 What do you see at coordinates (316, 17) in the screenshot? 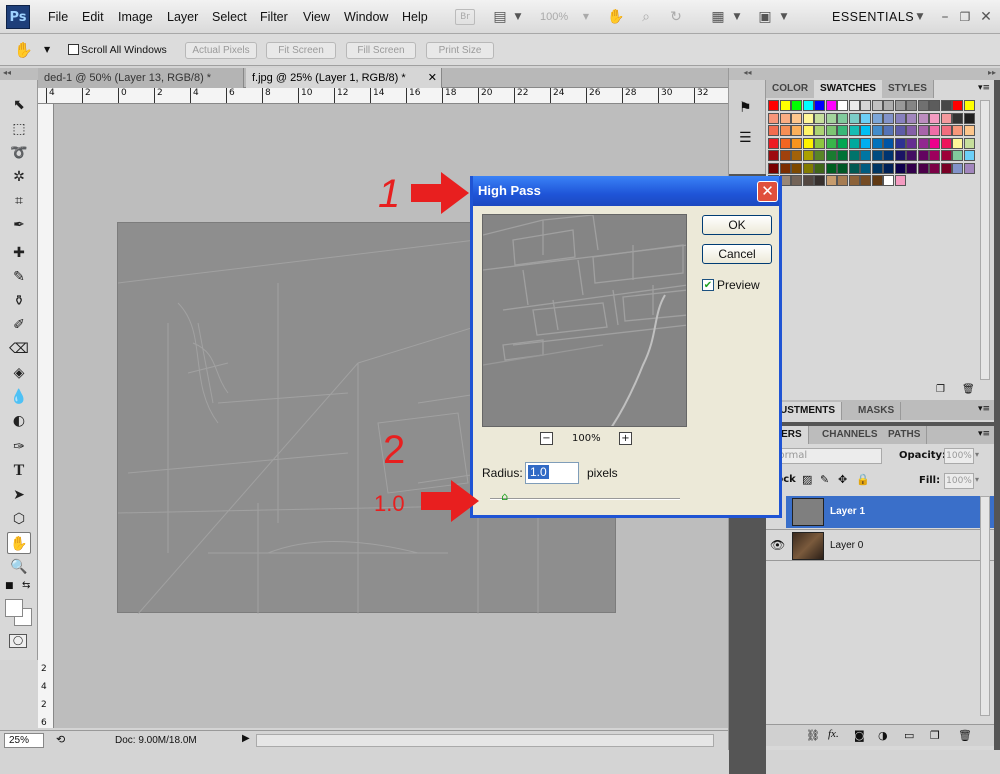
I see `menu-view: View` at bounding box center [316, 17].